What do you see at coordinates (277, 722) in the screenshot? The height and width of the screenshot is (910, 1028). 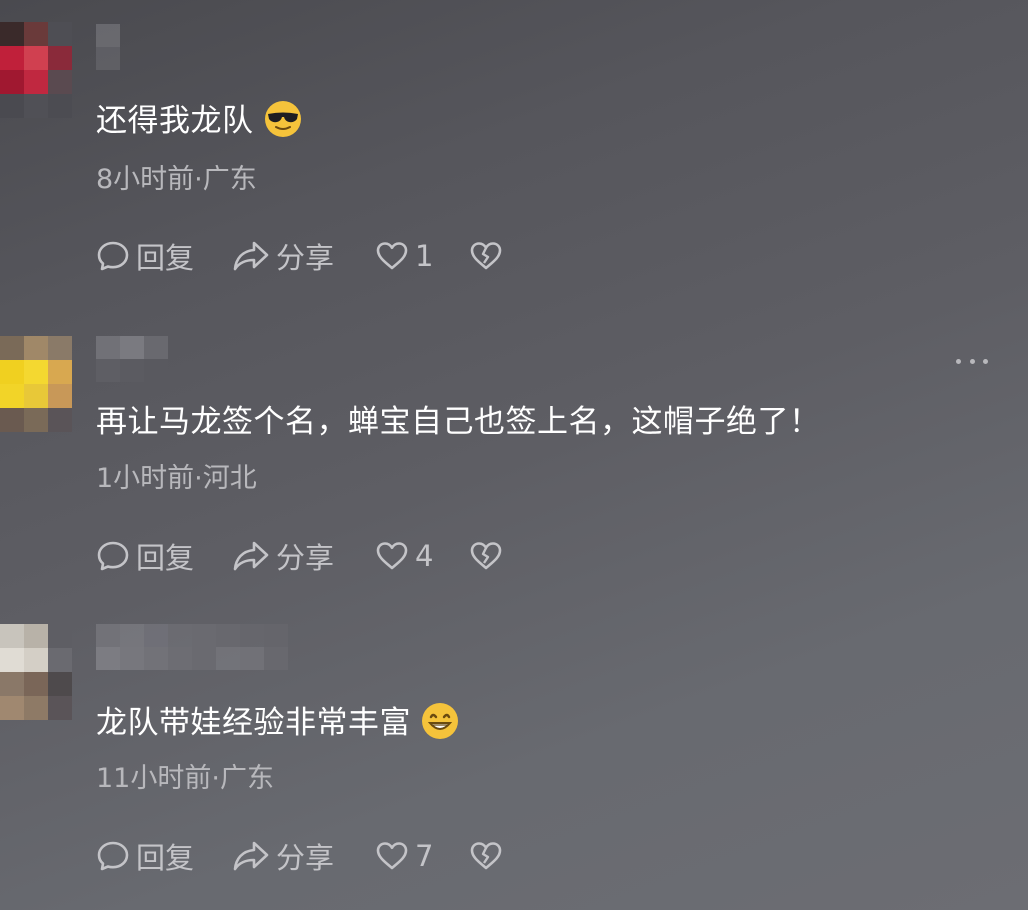 I see `comment-text: 龙队带娃经验非常丰富` at bounding box center [277, 722].